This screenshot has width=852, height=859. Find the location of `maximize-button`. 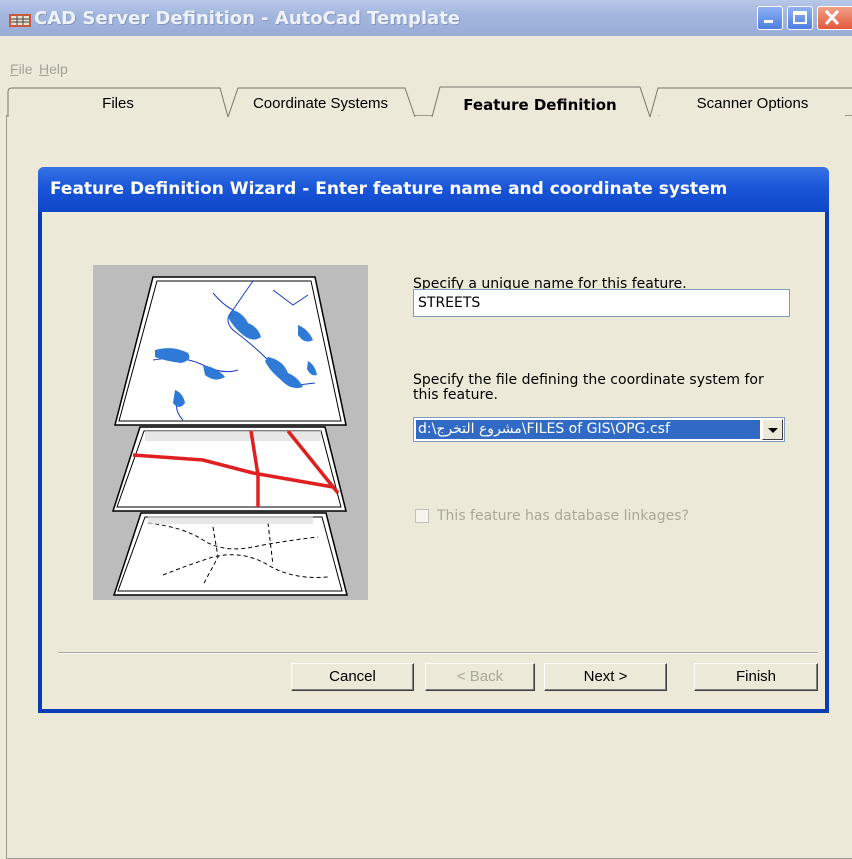

maximize-button is located at coordinates (800, 18).